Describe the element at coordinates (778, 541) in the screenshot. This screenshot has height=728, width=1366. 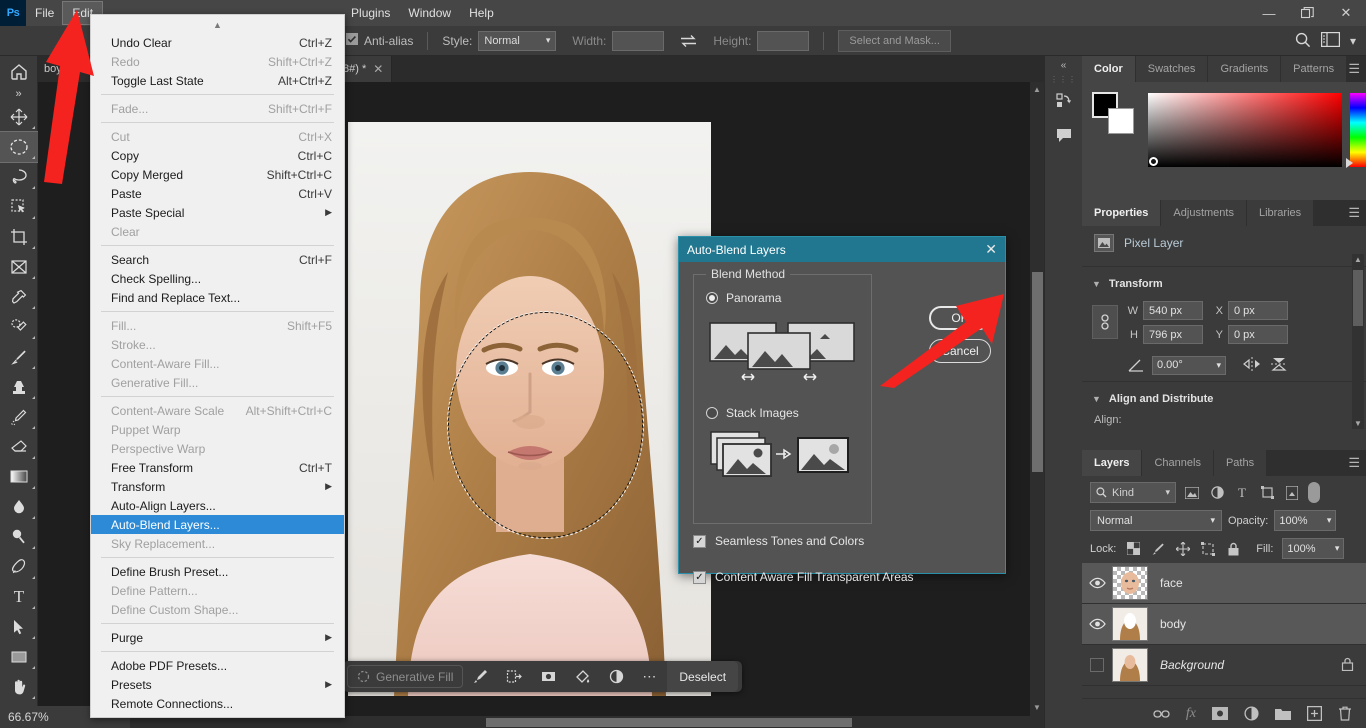
I see `seamless-tones-row: ✓ Seamless Tones and Colors` at that location.